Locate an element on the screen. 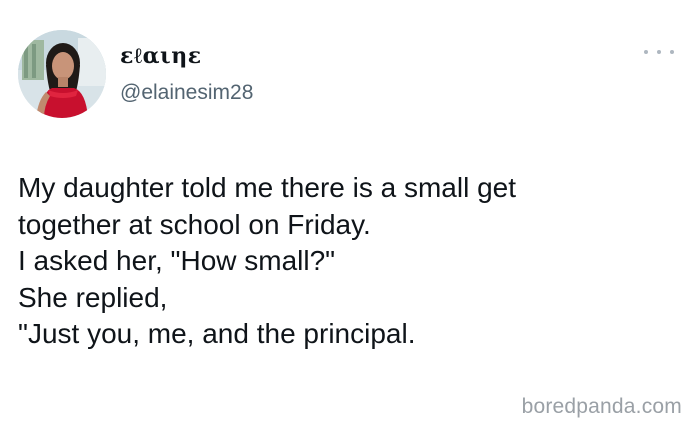 The height and width of the screenshot is (431, 700). tweet-text-line: My daughter told me there is a small get is located at coordinates (267, 187).